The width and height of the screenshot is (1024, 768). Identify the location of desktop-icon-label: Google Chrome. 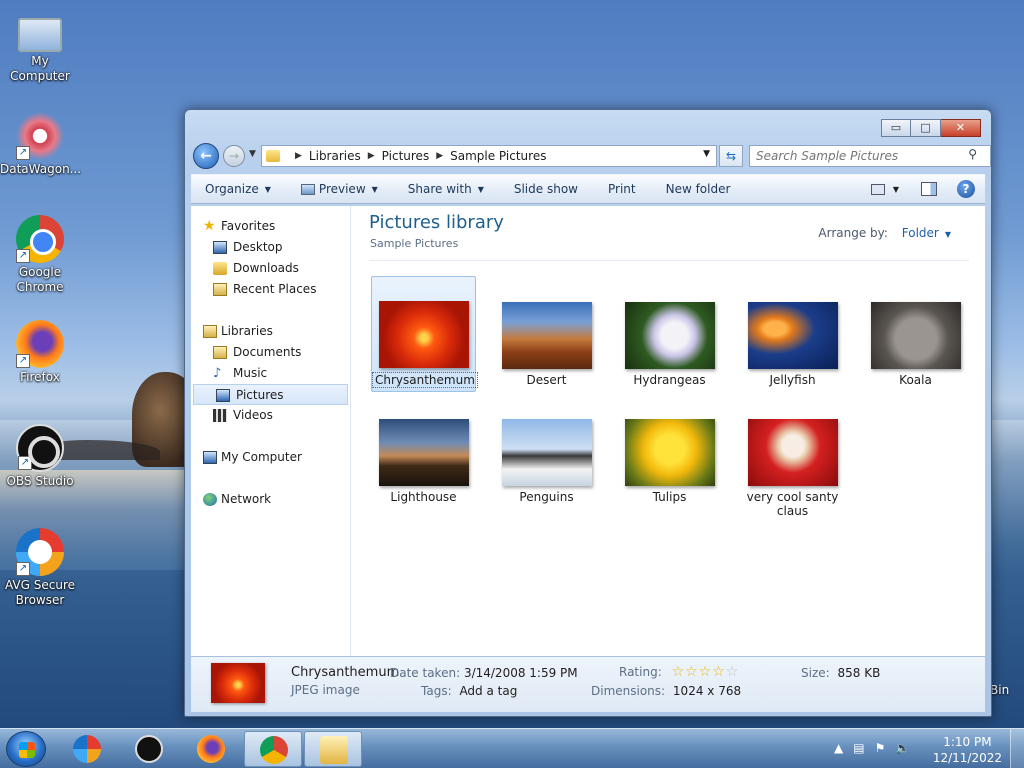
(40, 279).